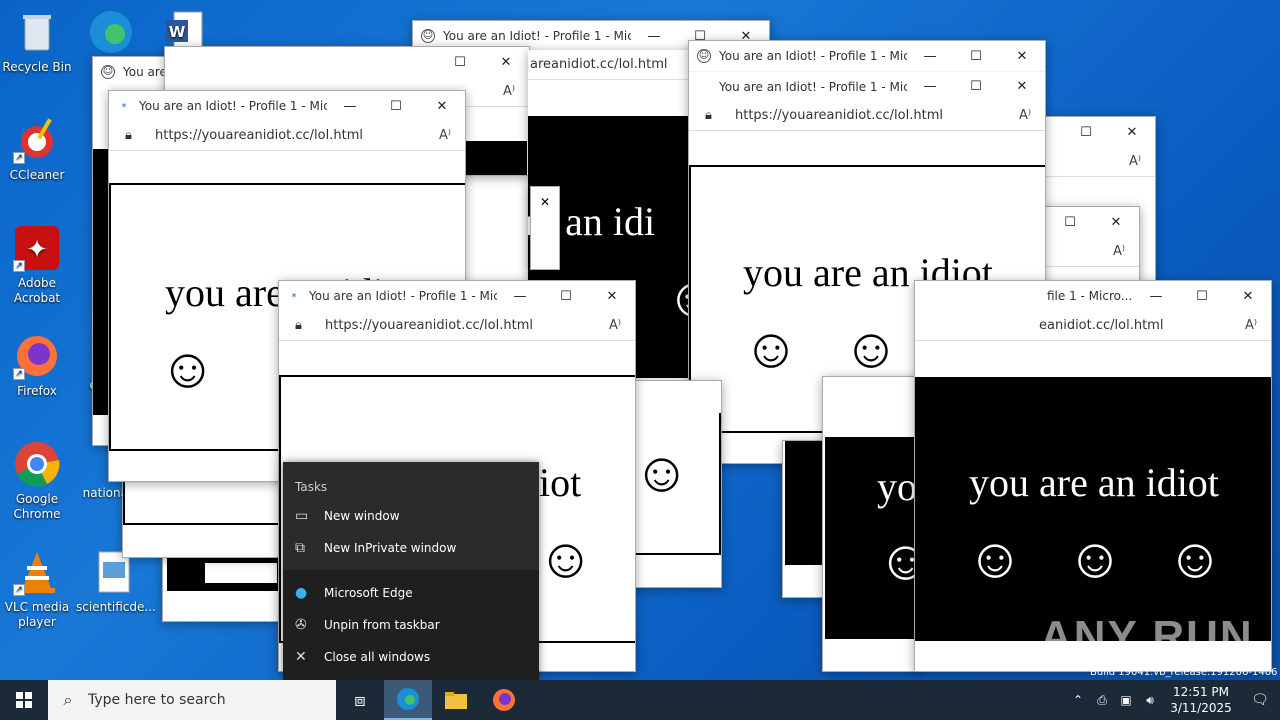 This screenshot has height=720, width=1280. I want to click on clock-date: 3/11/2025, so click(1201, 708).